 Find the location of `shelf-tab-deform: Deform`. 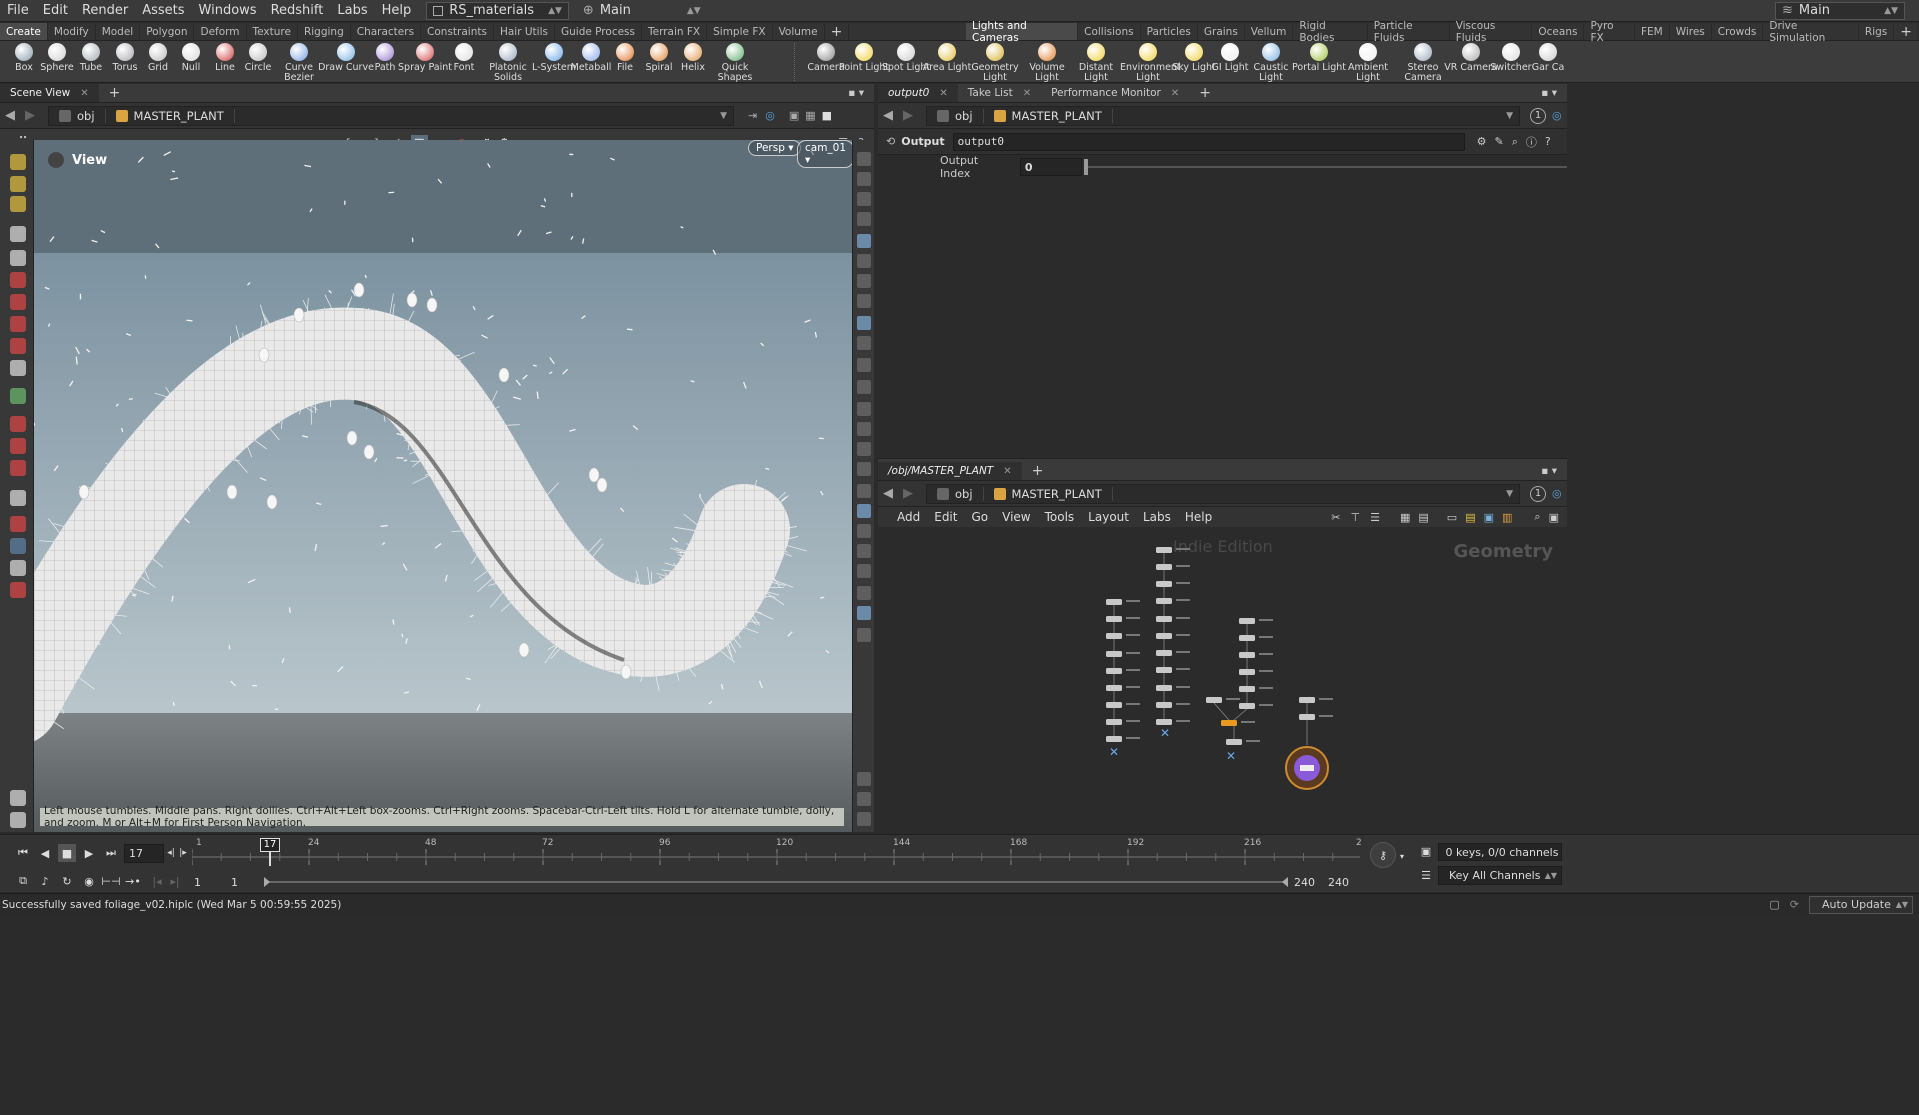

shelf-tab-deform: Deform is located at coordinates (220, 31).